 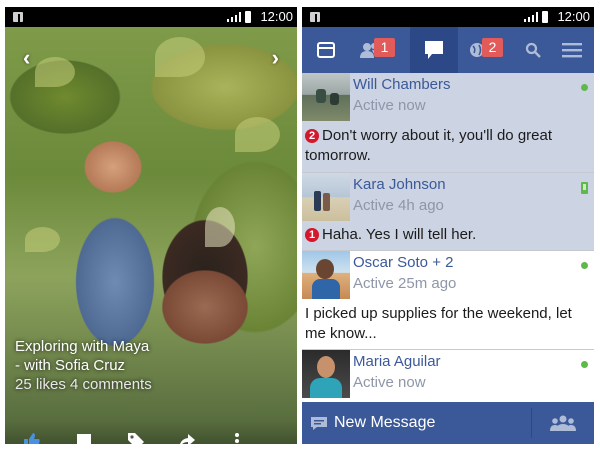 I want to click on tab-friend-requests: 1, so click(x=374, y=50).